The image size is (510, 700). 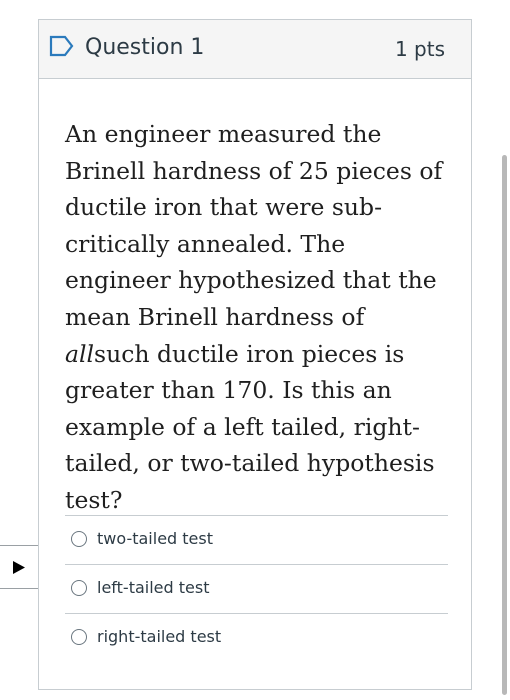 What do you see at coordinates (62, 46) in the screenshot?
I see `flag-question-icon` at bounding box center [62, 46].